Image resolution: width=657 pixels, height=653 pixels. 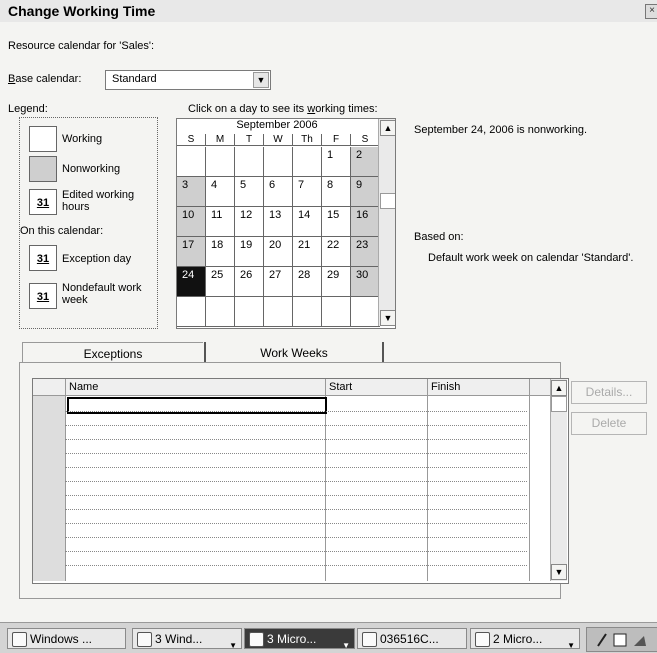 I want to click on calendar-day: 17, so click(x=191, y=252).